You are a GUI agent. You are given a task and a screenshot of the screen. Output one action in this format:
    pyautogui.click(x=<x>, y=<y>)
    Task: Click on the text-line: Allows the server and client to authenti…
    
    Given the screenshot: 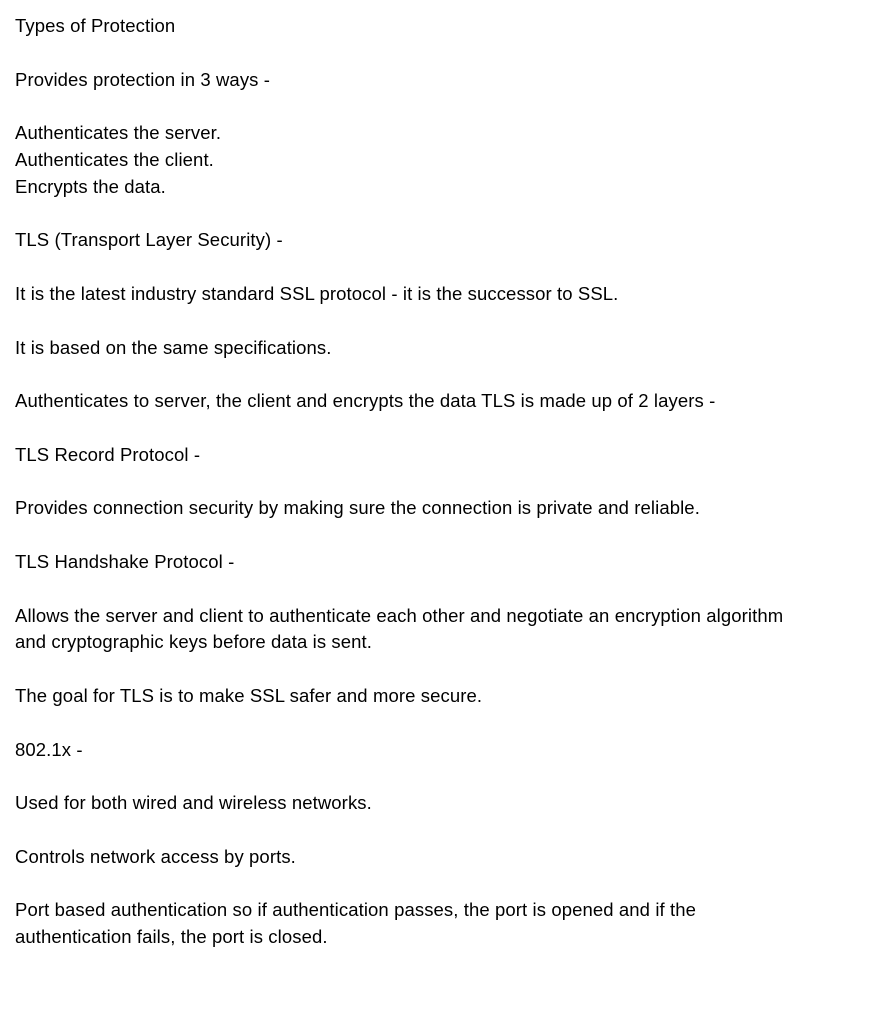 What is the action you would take?
    pyautogui.click(x=399, y=615)
    